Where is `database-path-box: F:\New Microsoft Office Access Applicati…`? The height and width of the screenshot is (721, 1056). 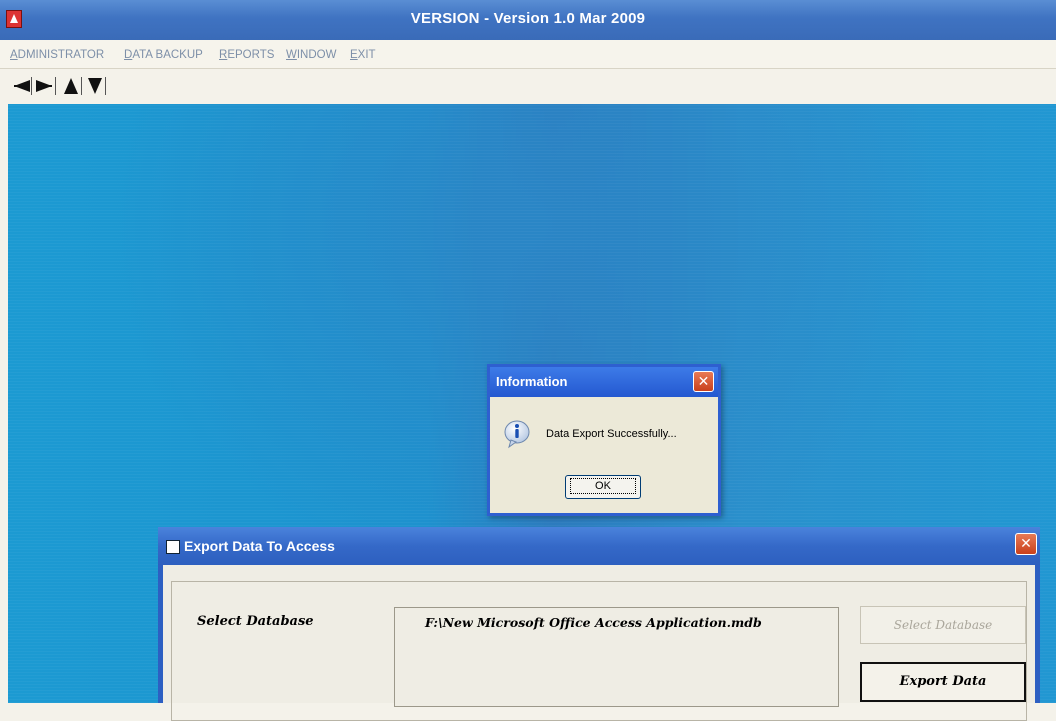 database-path-box: F:\New Microsoft Office Access Applicati… is located at coordinates (616, 657).